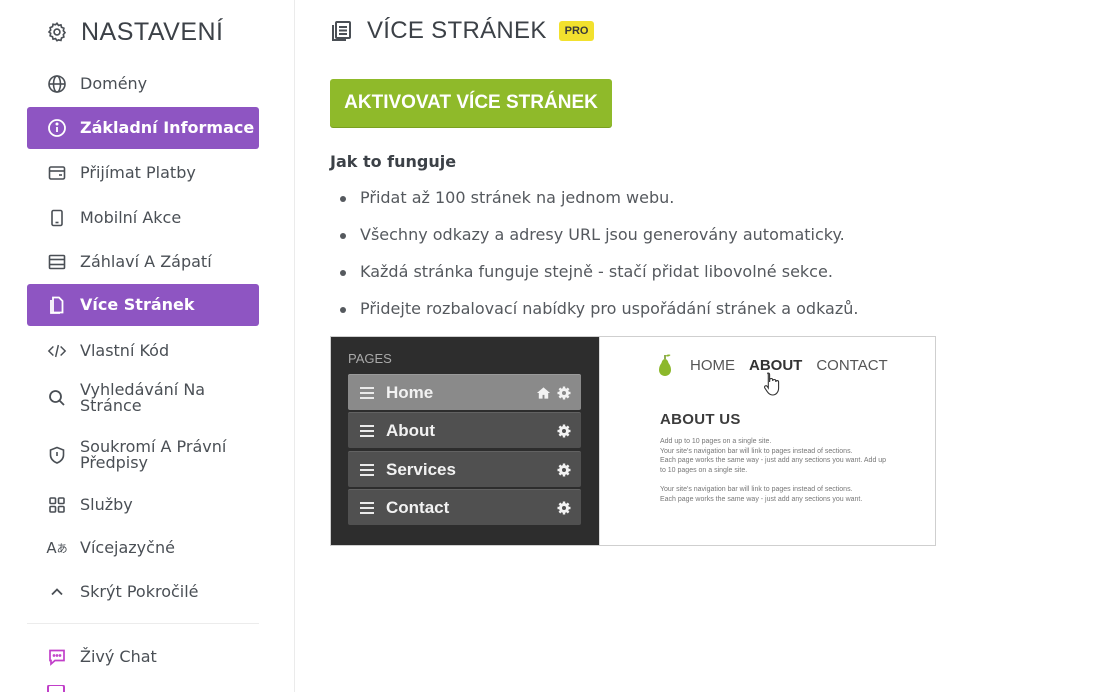 The image size is (1106, 692). I want to click on sidebar-item-domeny: Domény, so click(143, 84).